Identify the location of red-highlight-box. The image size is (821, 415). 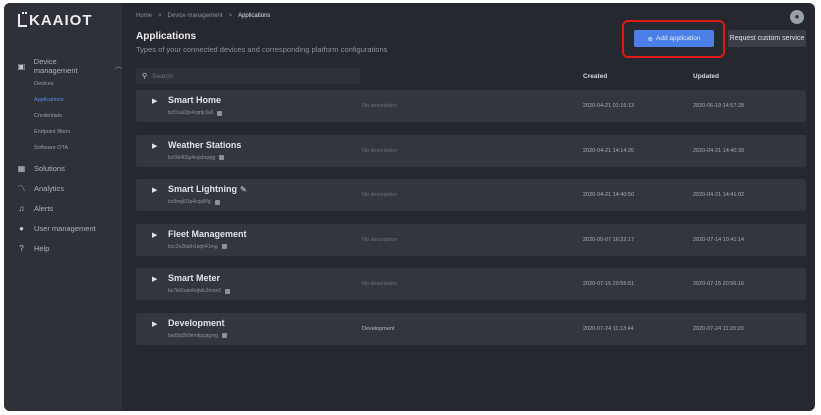
(673, 39).